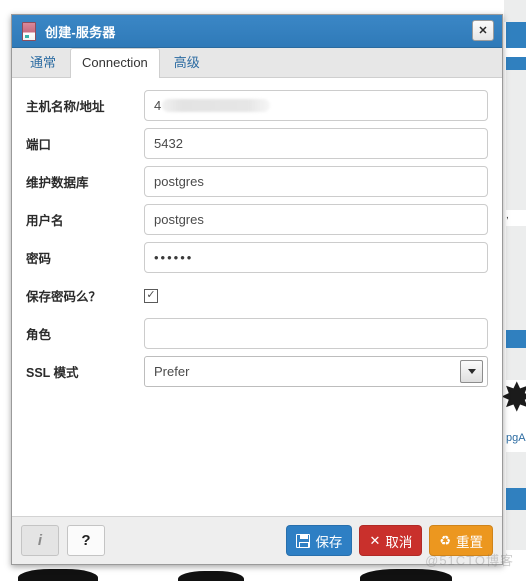 The image size is (526, 581). Describe the element at coordinates (80, 32) in the screenshot. I see `dialog-title: 创建-服务器` at that location.